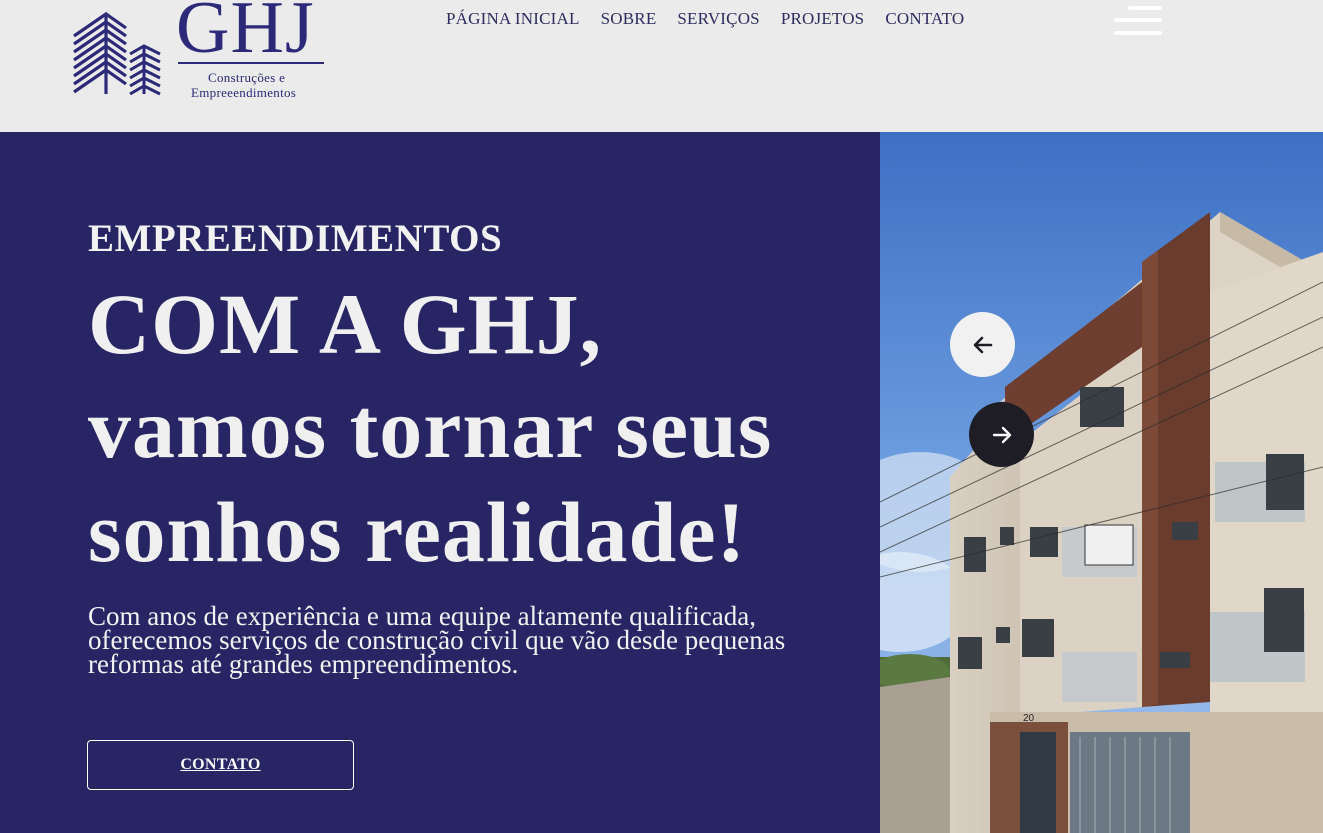  What do you see at coordinates (245, 34) in the screenshot?
I see `brand-name: GHJ` at bounding box center [245, 34].